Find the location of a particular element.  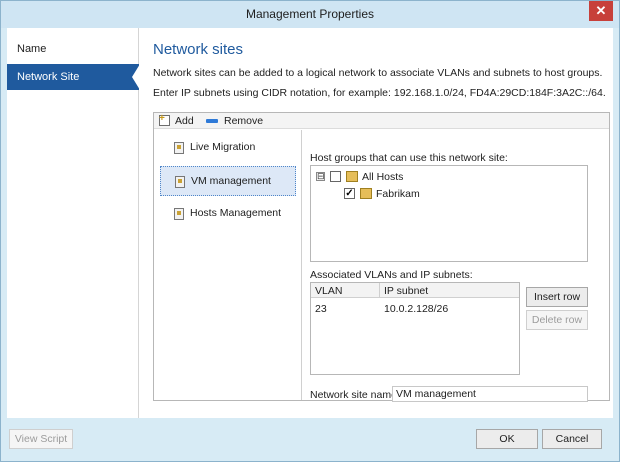

site-item-live-migration: Live Migration is located at coordinates (228, 148).